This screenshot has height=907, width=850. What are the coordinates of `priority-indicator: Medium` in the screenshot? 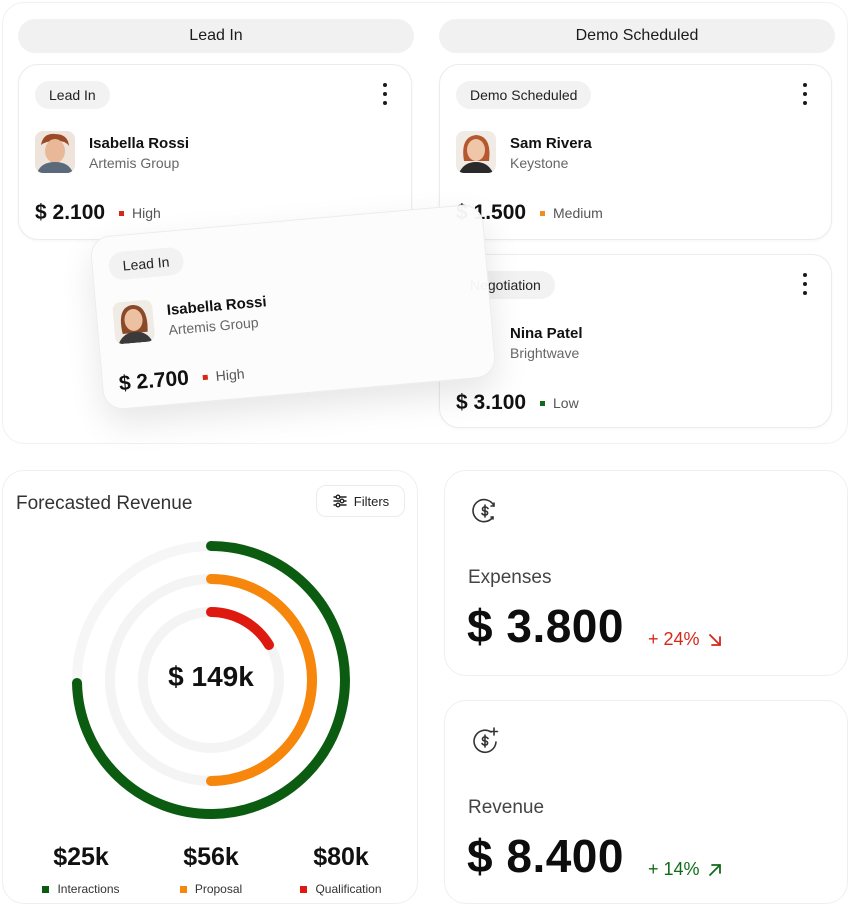 It's located at (571, 213).